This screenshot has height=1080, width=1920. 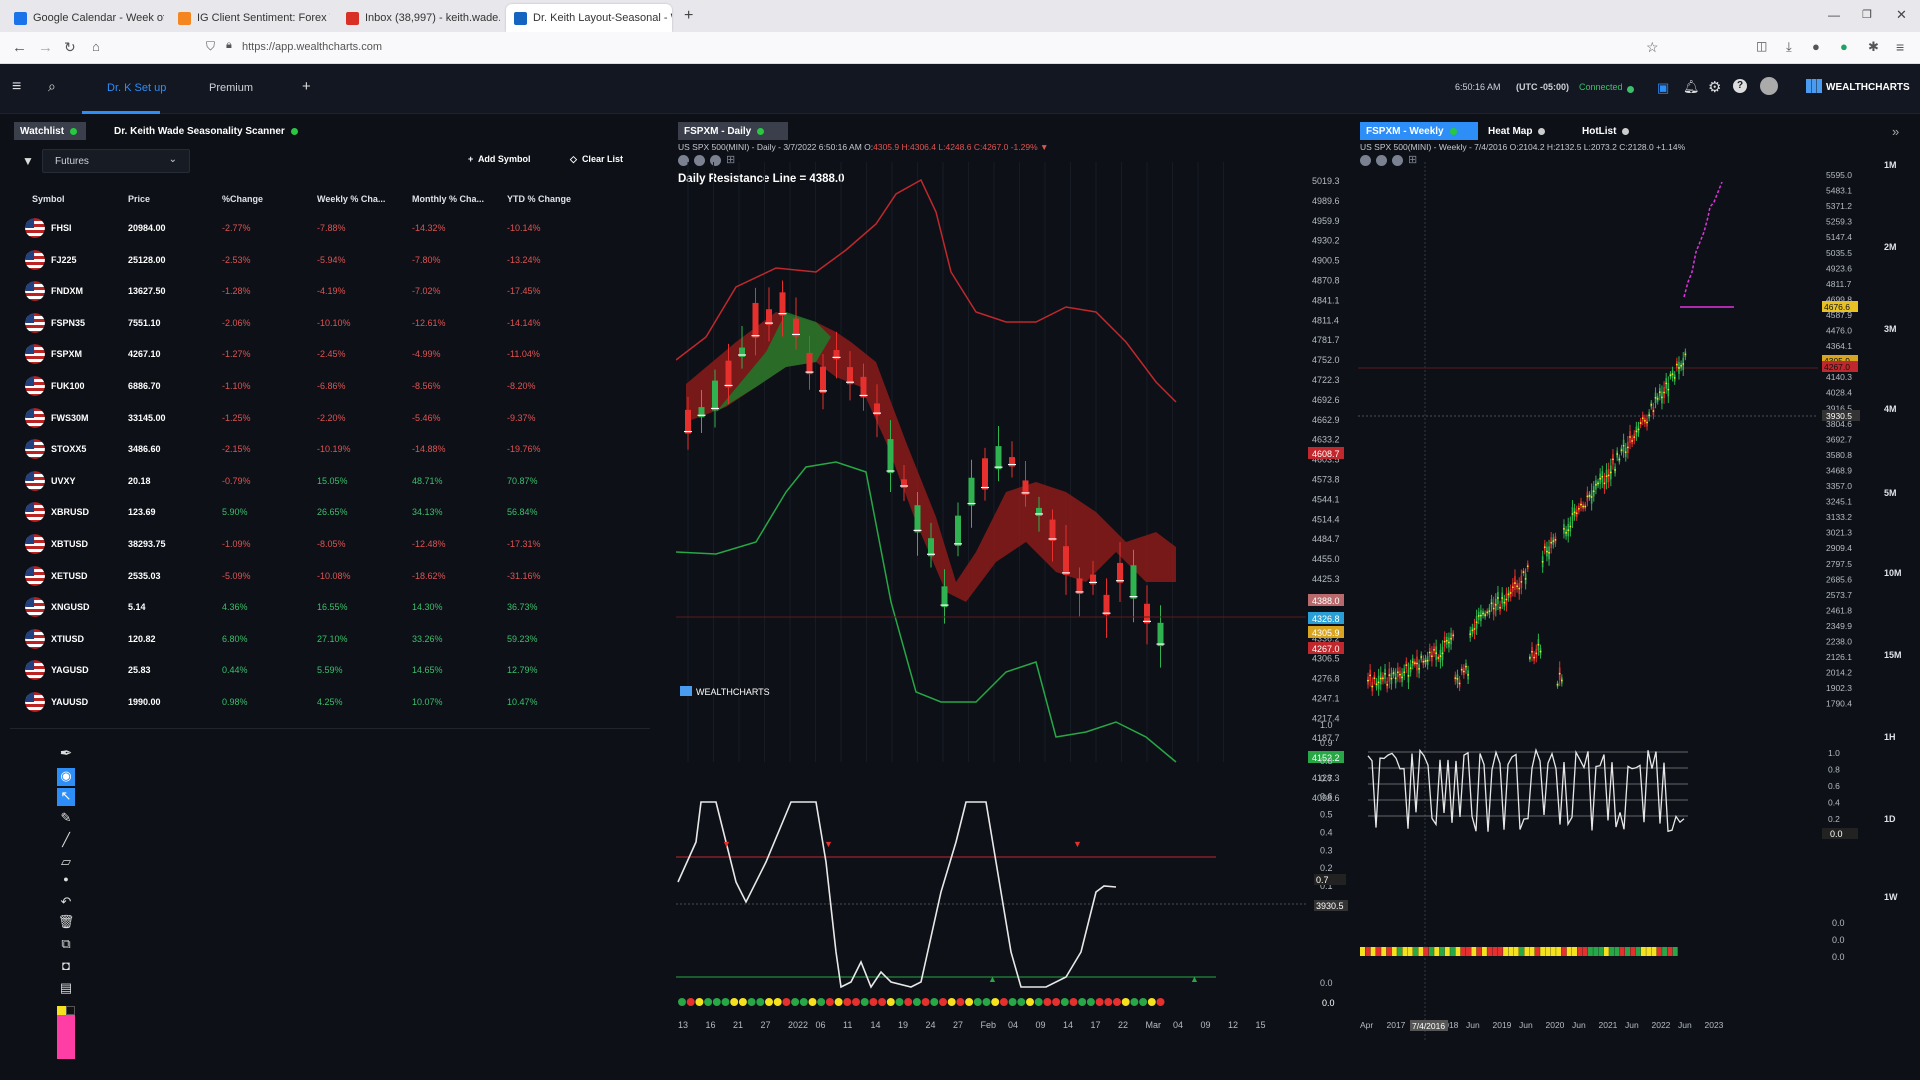 I want to click on table-row: FSPXM 4267.10 -1.27% -2.45% -4.99% -11.04%, so click(x=343, y=360).